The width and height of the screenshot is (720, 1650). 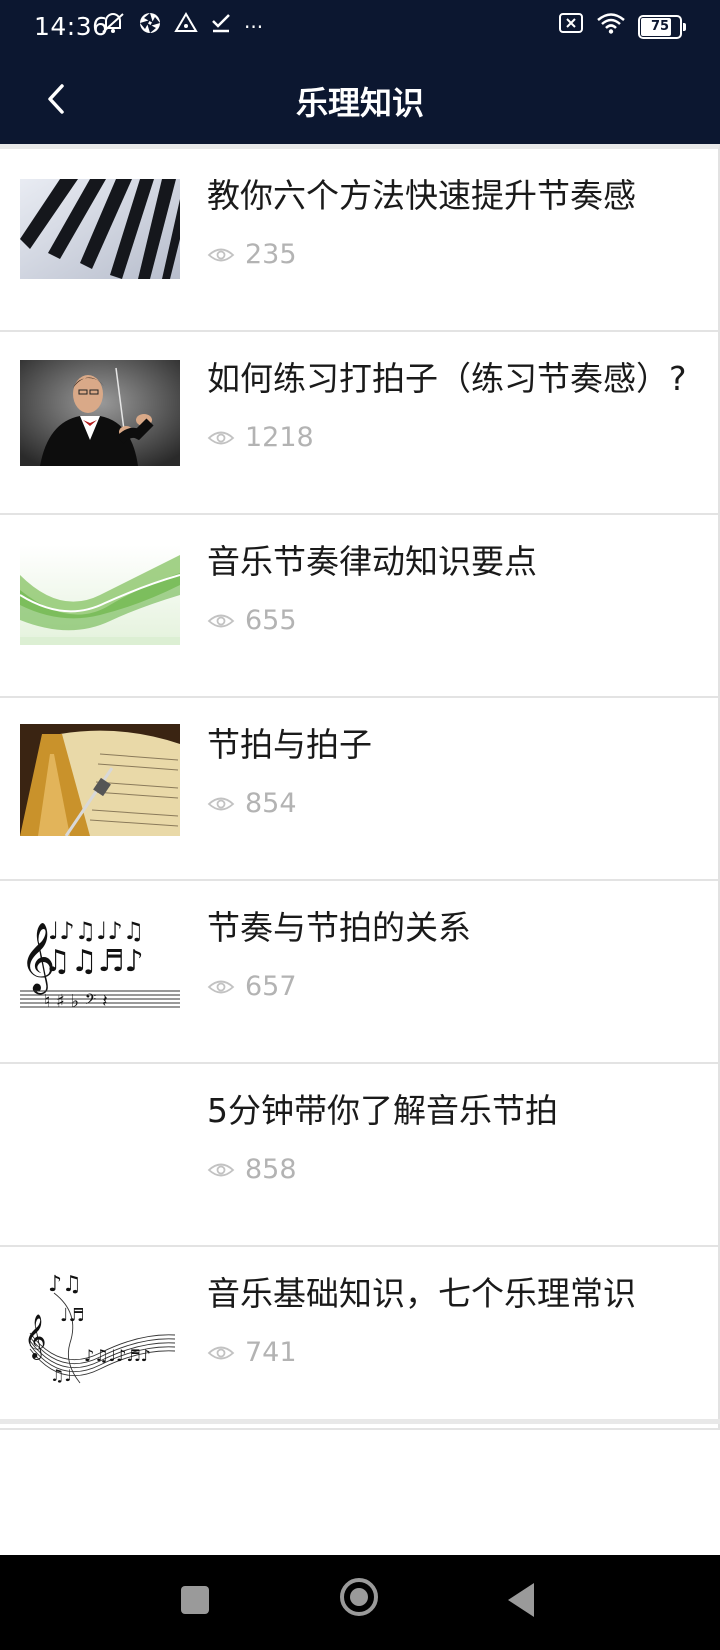 What do you see at coordinates (100, 229) in the screenshot?
I see `piano-keys-image` at bounding box center [100, 229].